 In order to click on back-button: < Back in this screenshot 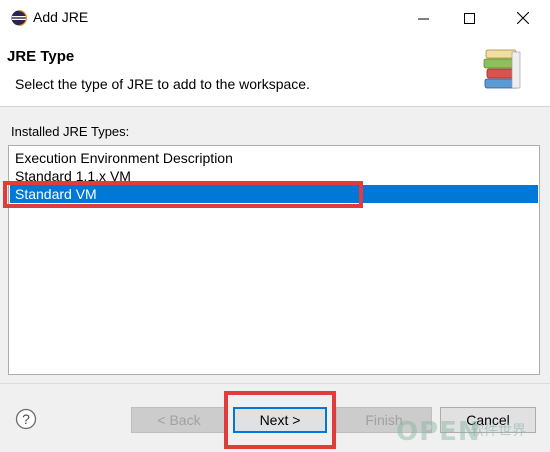, I will do `click(179, 420)`.